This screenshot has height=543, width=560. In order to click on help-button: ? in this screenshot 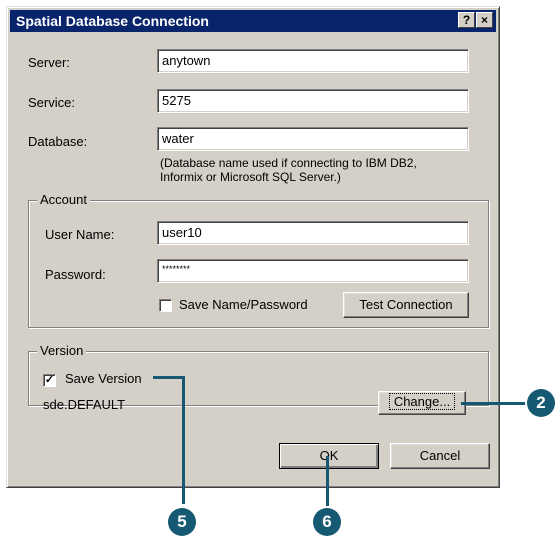, I will do `click(466, 20)`.